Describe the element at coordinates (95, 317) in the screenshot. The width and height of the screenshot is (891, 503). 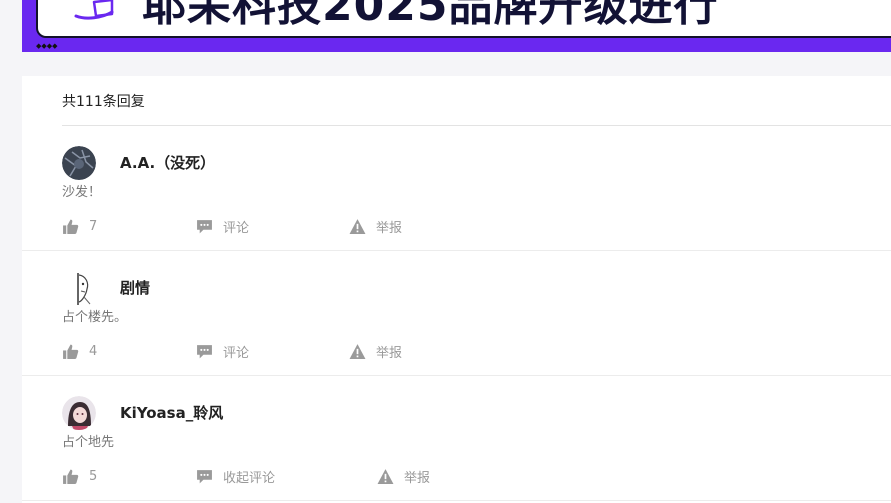
I see `comment-body: 占个楼先。` at that location.